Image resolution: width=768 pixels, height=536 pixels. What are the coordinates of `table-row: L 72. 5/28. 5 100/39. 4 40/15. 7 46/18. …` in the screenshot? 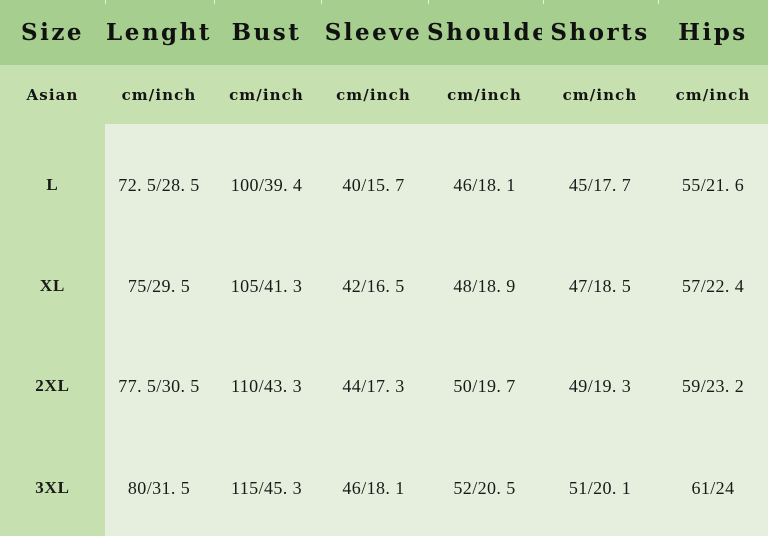 It's located at (384, 185).